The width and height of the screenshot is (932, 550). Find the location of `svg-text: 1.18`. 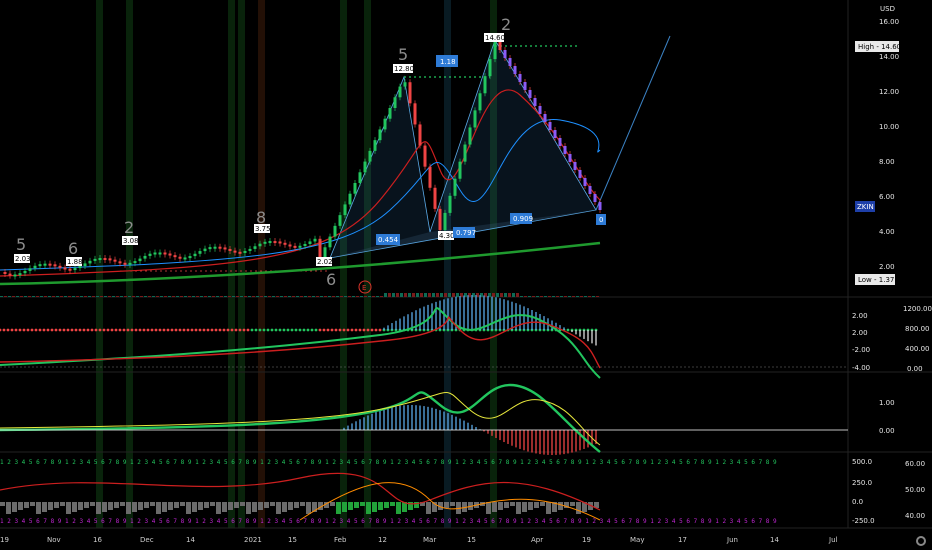

svg-text: 1.18 is located at coordinates (448, 62).